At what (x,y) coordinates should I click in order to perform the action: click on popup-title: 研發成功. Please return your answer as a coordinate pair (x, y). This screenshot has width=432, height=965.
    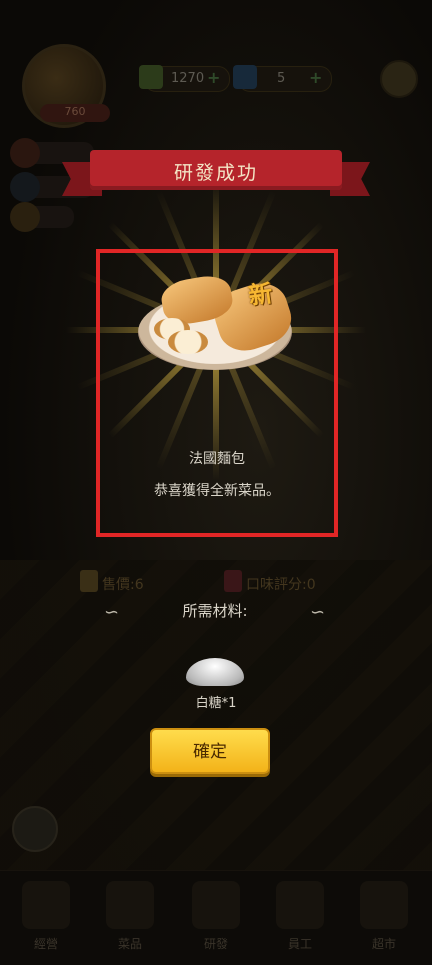
    Looking at the image, I should click on (215, 173).